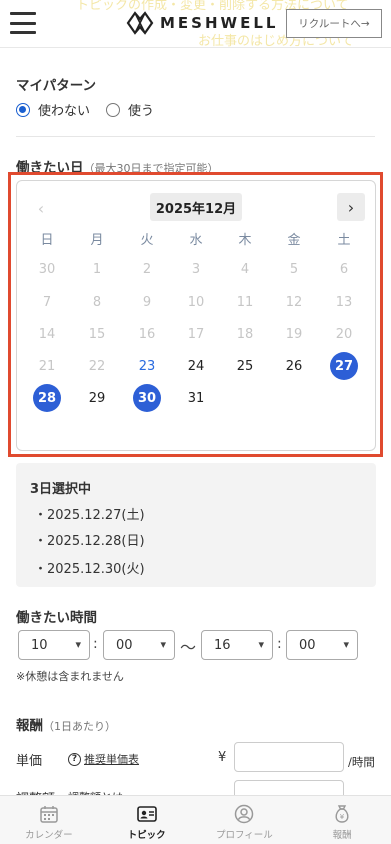 This screenshot has width=391, height=844. I want to click on start-minute-select: 00 ▾, so click(139, 645).